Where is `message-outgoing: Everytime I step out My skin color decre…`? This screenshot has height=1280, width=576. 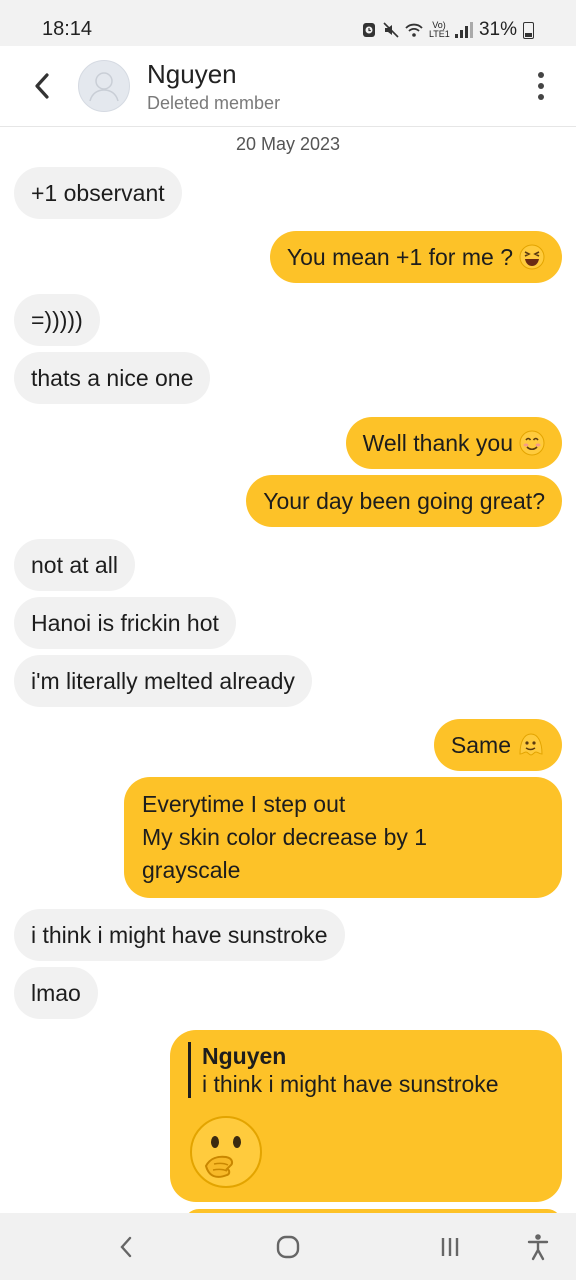
message-outgoing: Everytime I step out My skin color decre… is located at coordinates (343, 837).